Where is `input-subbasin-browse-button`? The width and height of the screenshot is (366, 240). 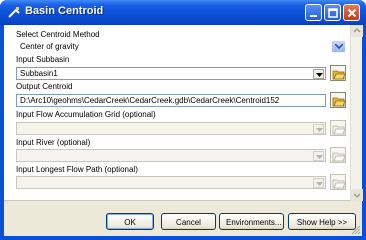
input-subbasin-browse-button is located at coordinates (338, 73).